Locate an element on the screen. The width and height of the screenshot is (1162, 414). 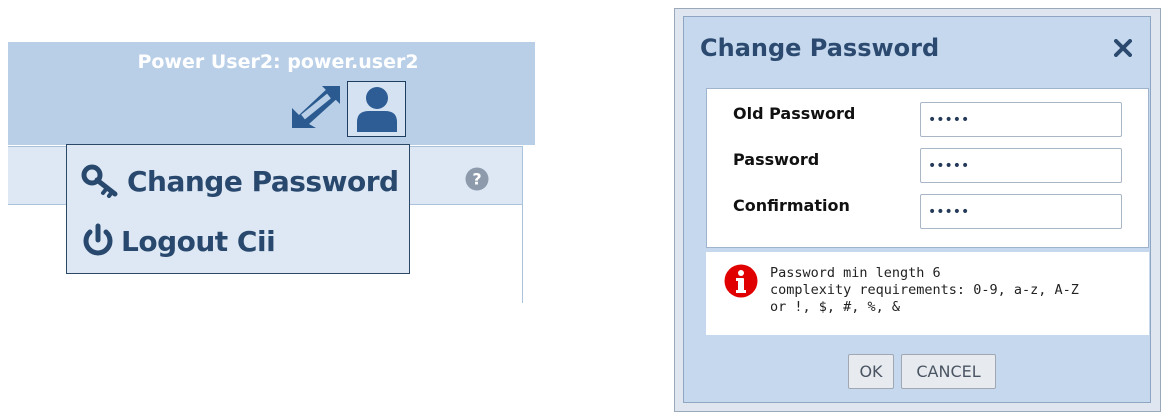
question-circle-icon: ? is located at coordinates (477, 181).